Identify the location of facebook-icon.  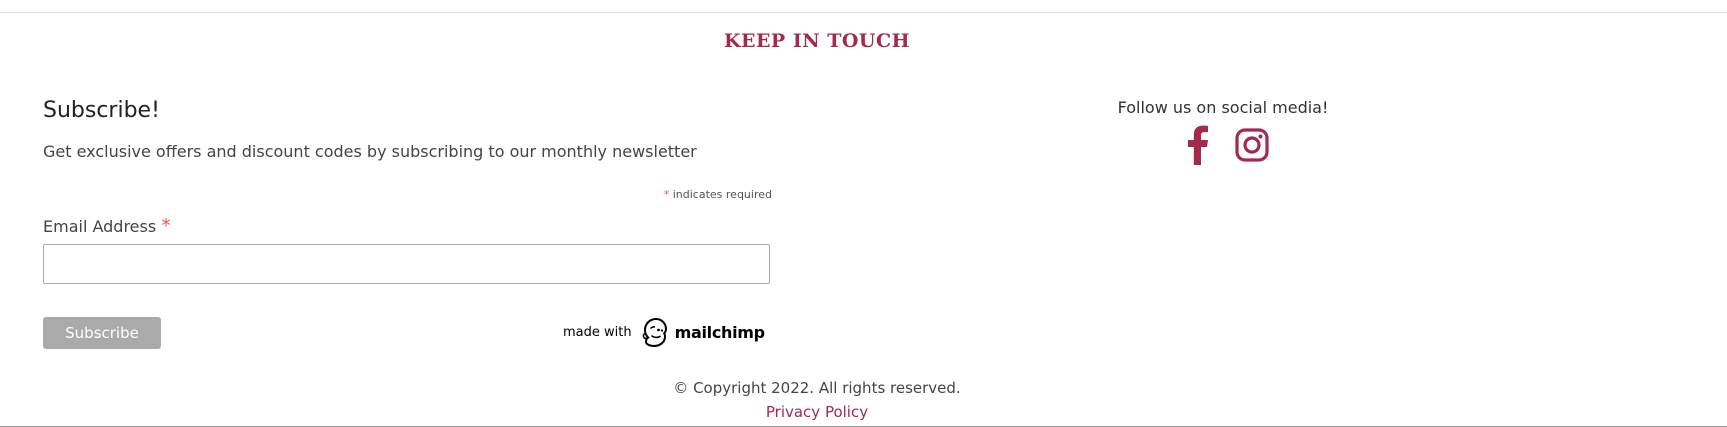
(1203, 145).